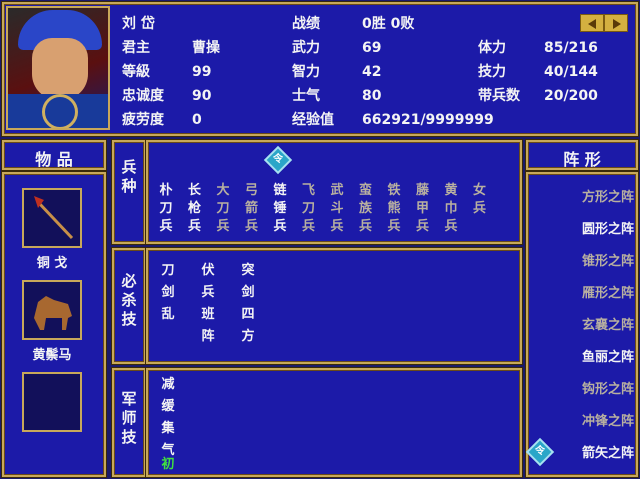 The image size is (640, 479). Describe the element at coordinates (594, 259) in the screenshot. I see `formation-item-3: 锥形之阵` at that location.